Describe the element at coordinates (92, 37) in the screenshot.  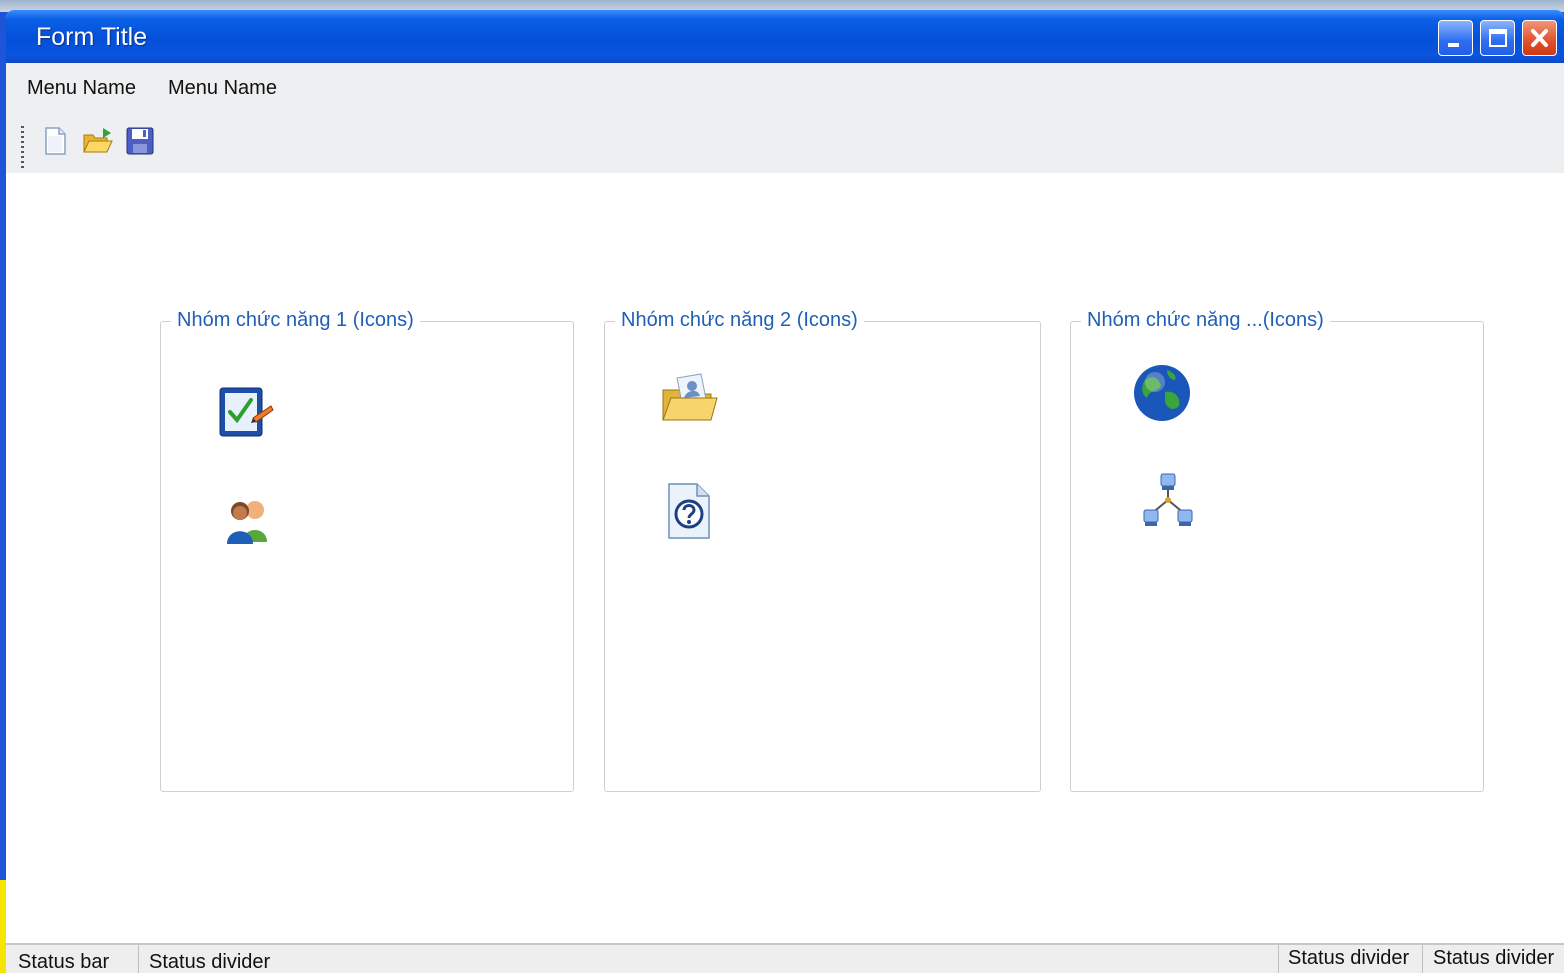
I see `window-title: Form Title` at that location.